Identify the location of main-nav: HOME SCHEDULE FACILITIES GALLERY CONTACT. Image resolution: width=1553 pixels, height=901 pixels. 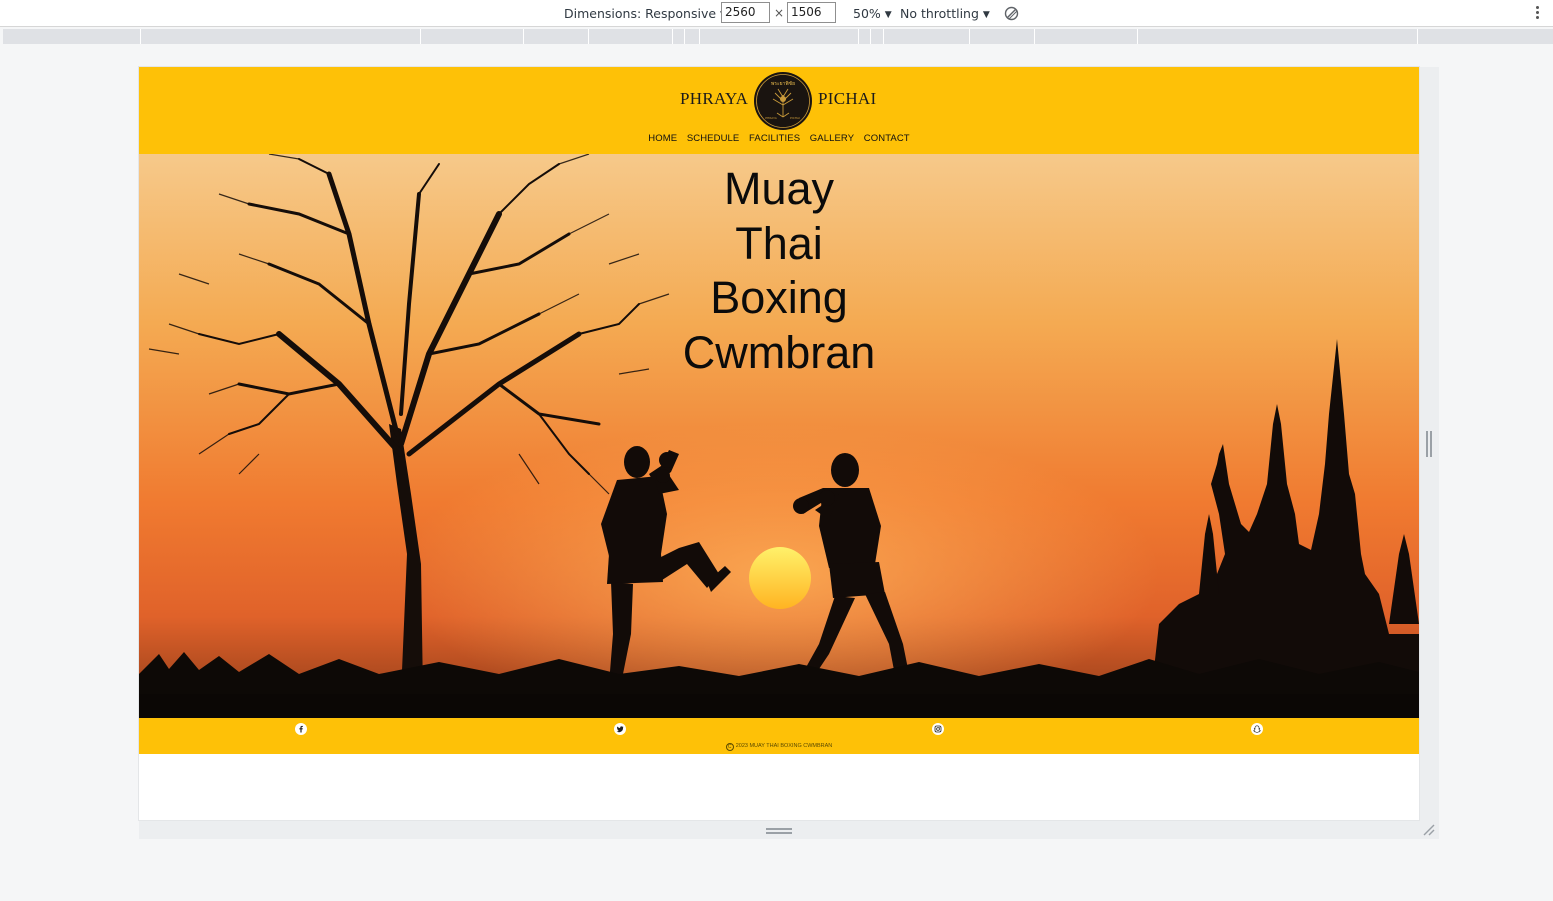
(779, 138).